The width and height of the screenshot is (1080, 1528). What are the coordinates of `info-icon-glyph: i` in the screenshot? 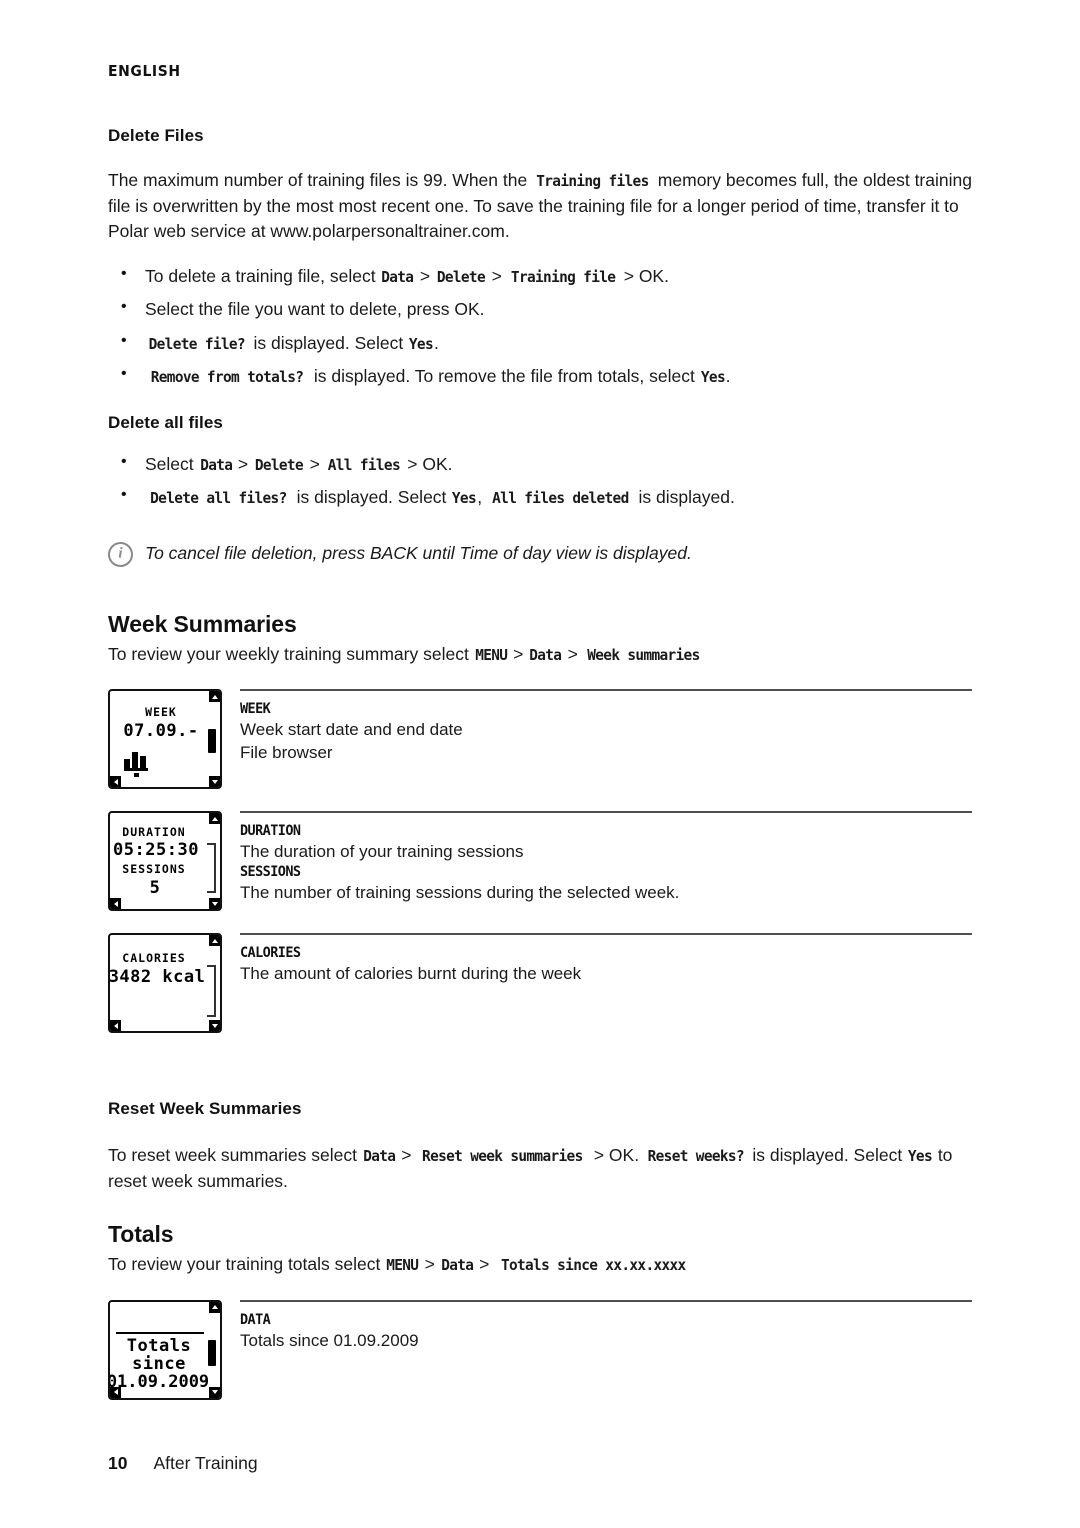 It's located at (120, 553).